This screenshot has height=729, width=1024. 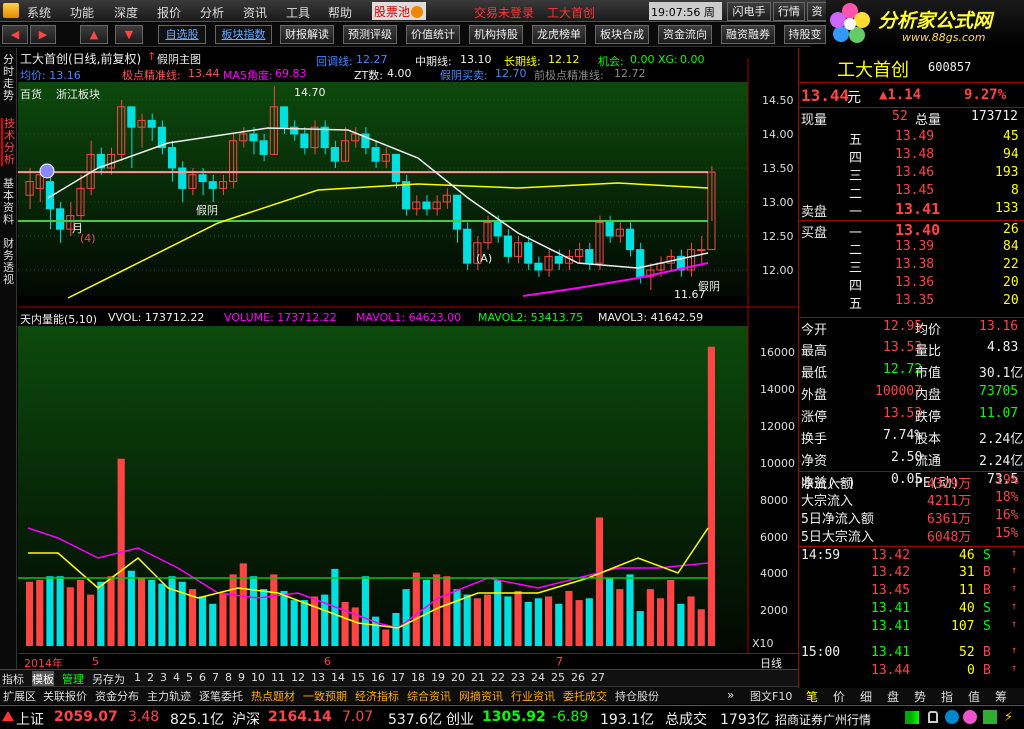 What do you see at coordinates (169, 696) in the screenshot?
I see `extension-tab: 主力轨迹` at bounding box center [169, 696].